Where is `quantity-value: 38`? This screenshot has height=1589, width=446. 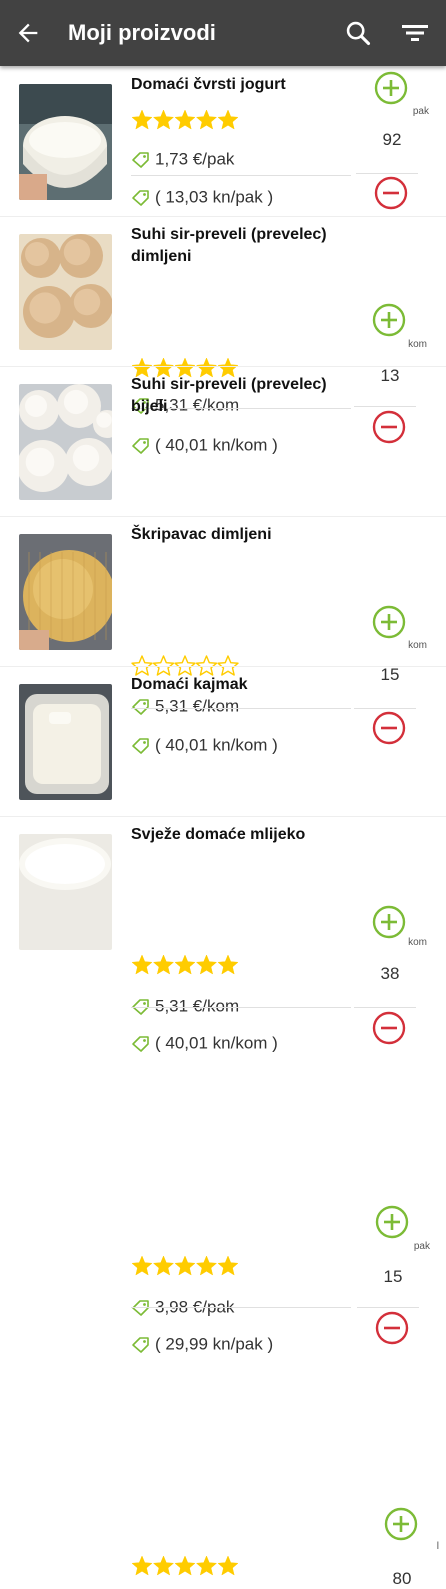 quantity-value: 38 is located at coordinates (390, 973).